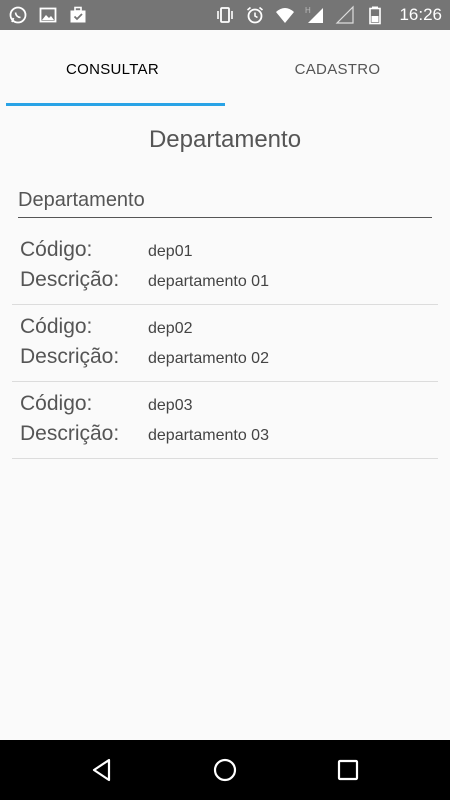  Describe the element at coordinates (208, 281) in the screenshot. I see `description-value: departamento 01` at that location.